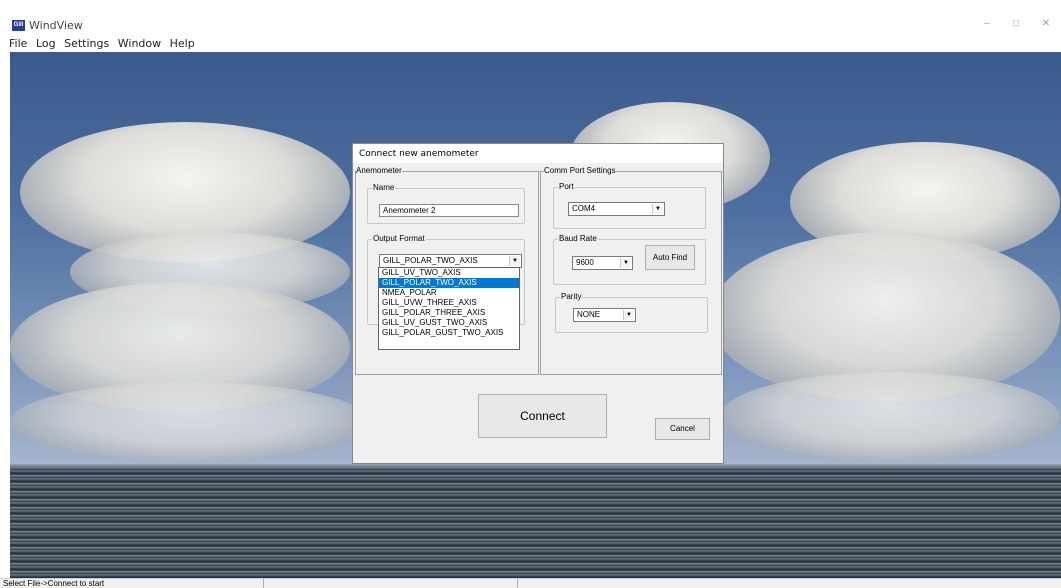 The image size is (1061, 588). I want to click on comm-port-panel-label: Comm Port Settings, so click(580, 170).